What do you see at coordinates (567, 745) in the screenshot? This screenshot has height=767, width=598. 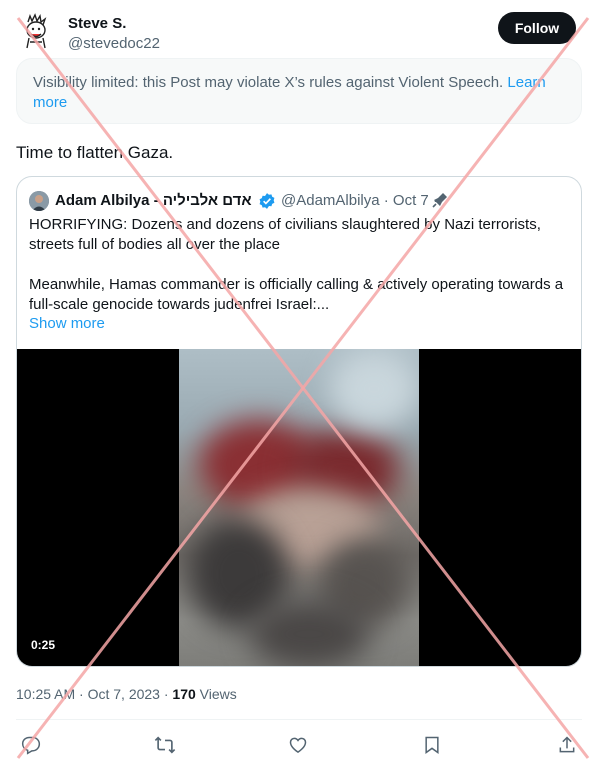 I see `share-icon` at bounding box center [567, 745].